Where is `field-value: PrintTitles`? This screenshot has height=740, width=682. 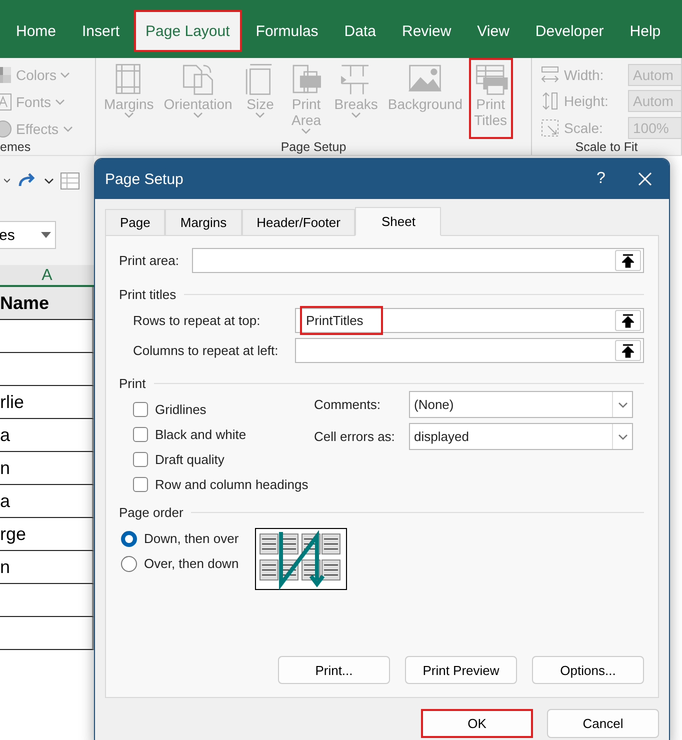 field-value: PrintTitles is located at coordinates (342, 320).